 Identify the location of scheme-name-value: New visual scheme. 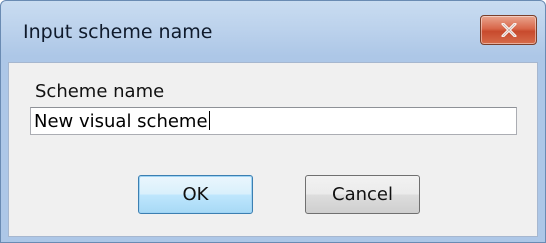
(121, 121).